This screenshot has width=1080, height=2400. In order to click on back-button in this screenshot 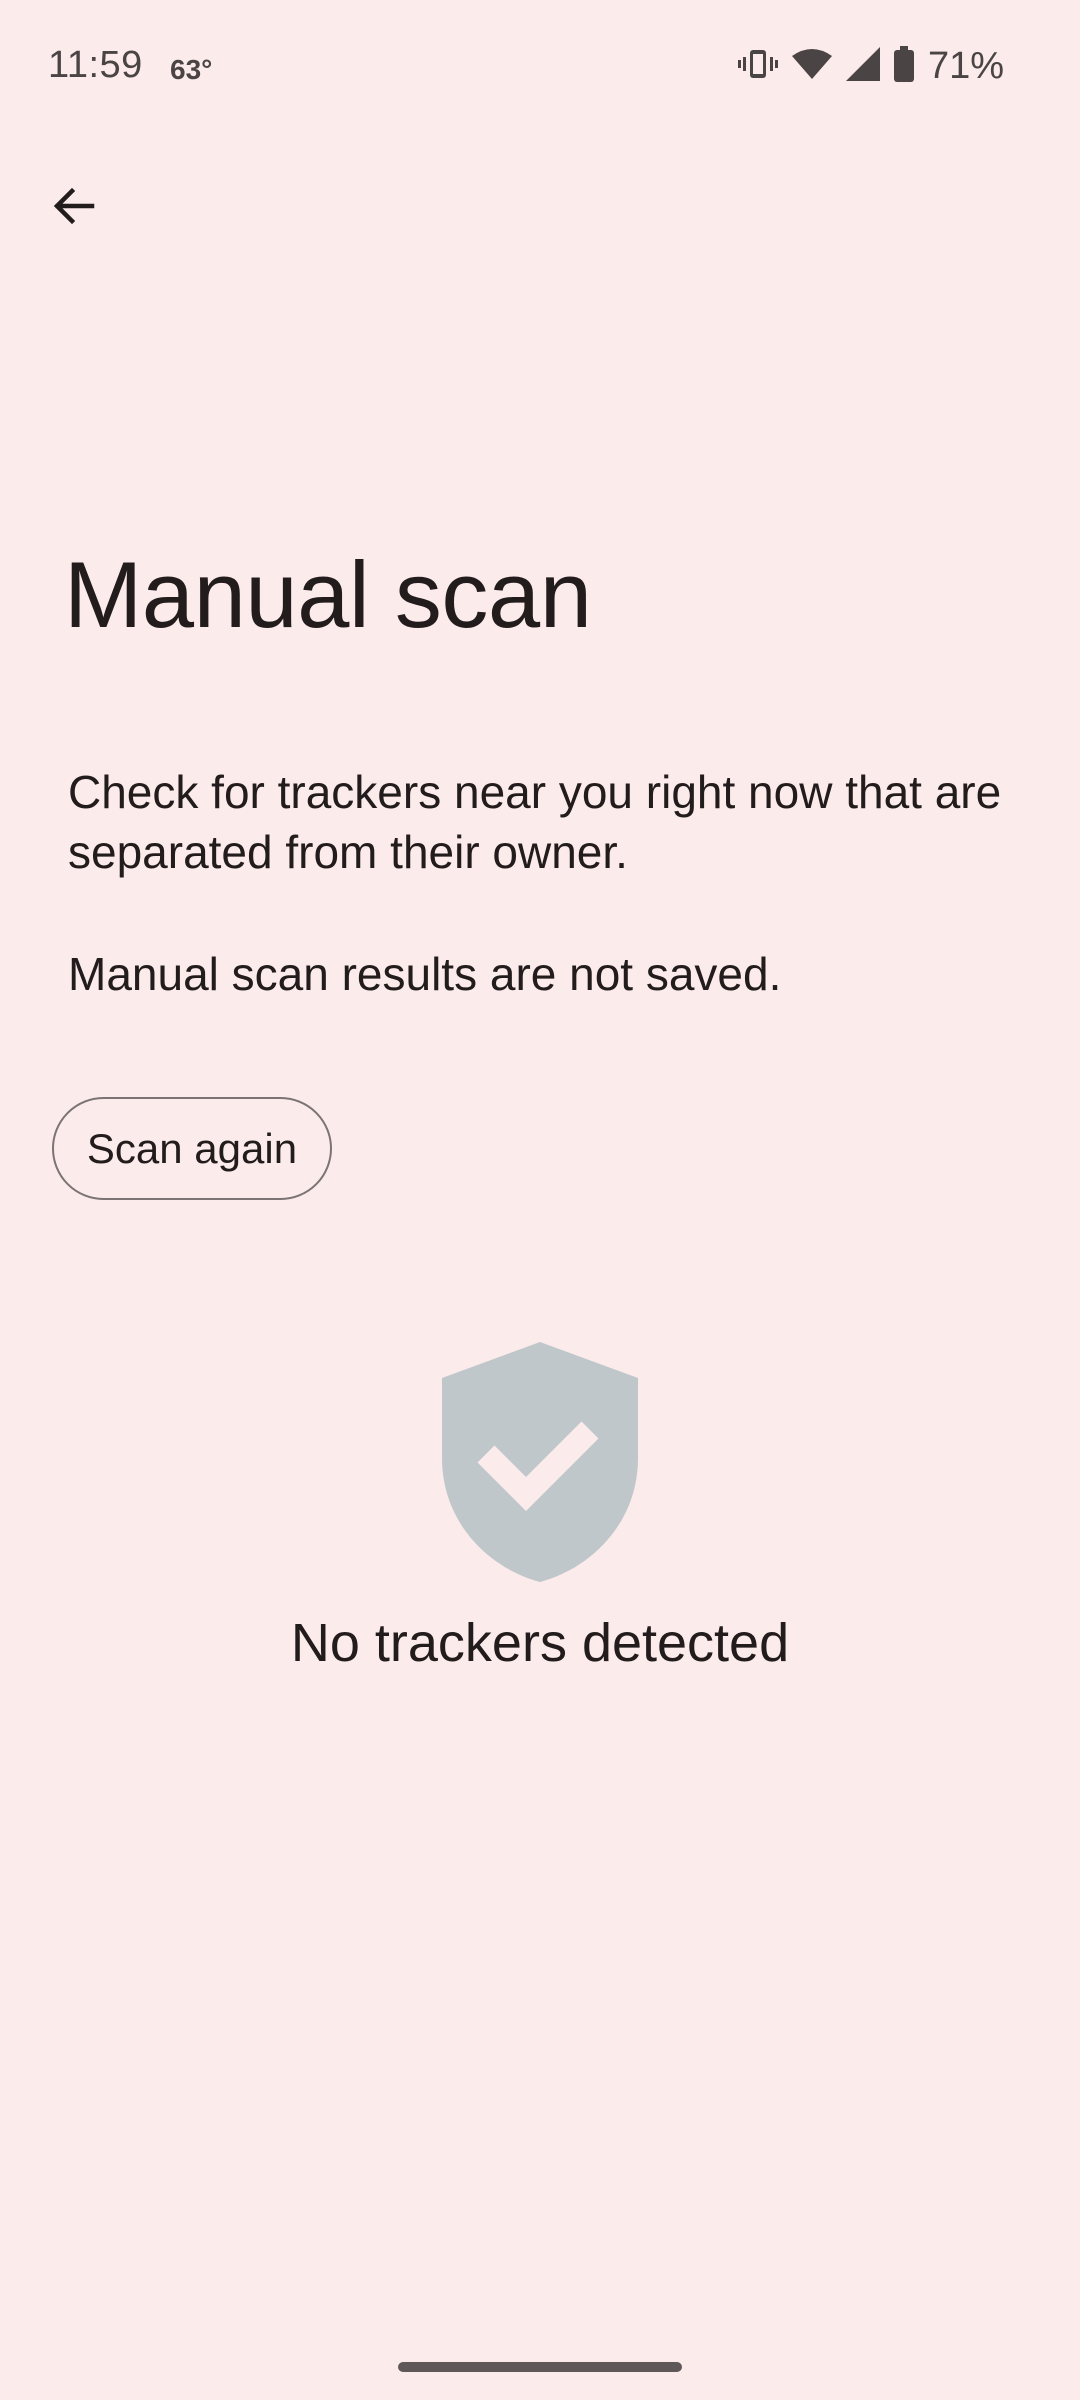, I will do `click(74, 206)`.